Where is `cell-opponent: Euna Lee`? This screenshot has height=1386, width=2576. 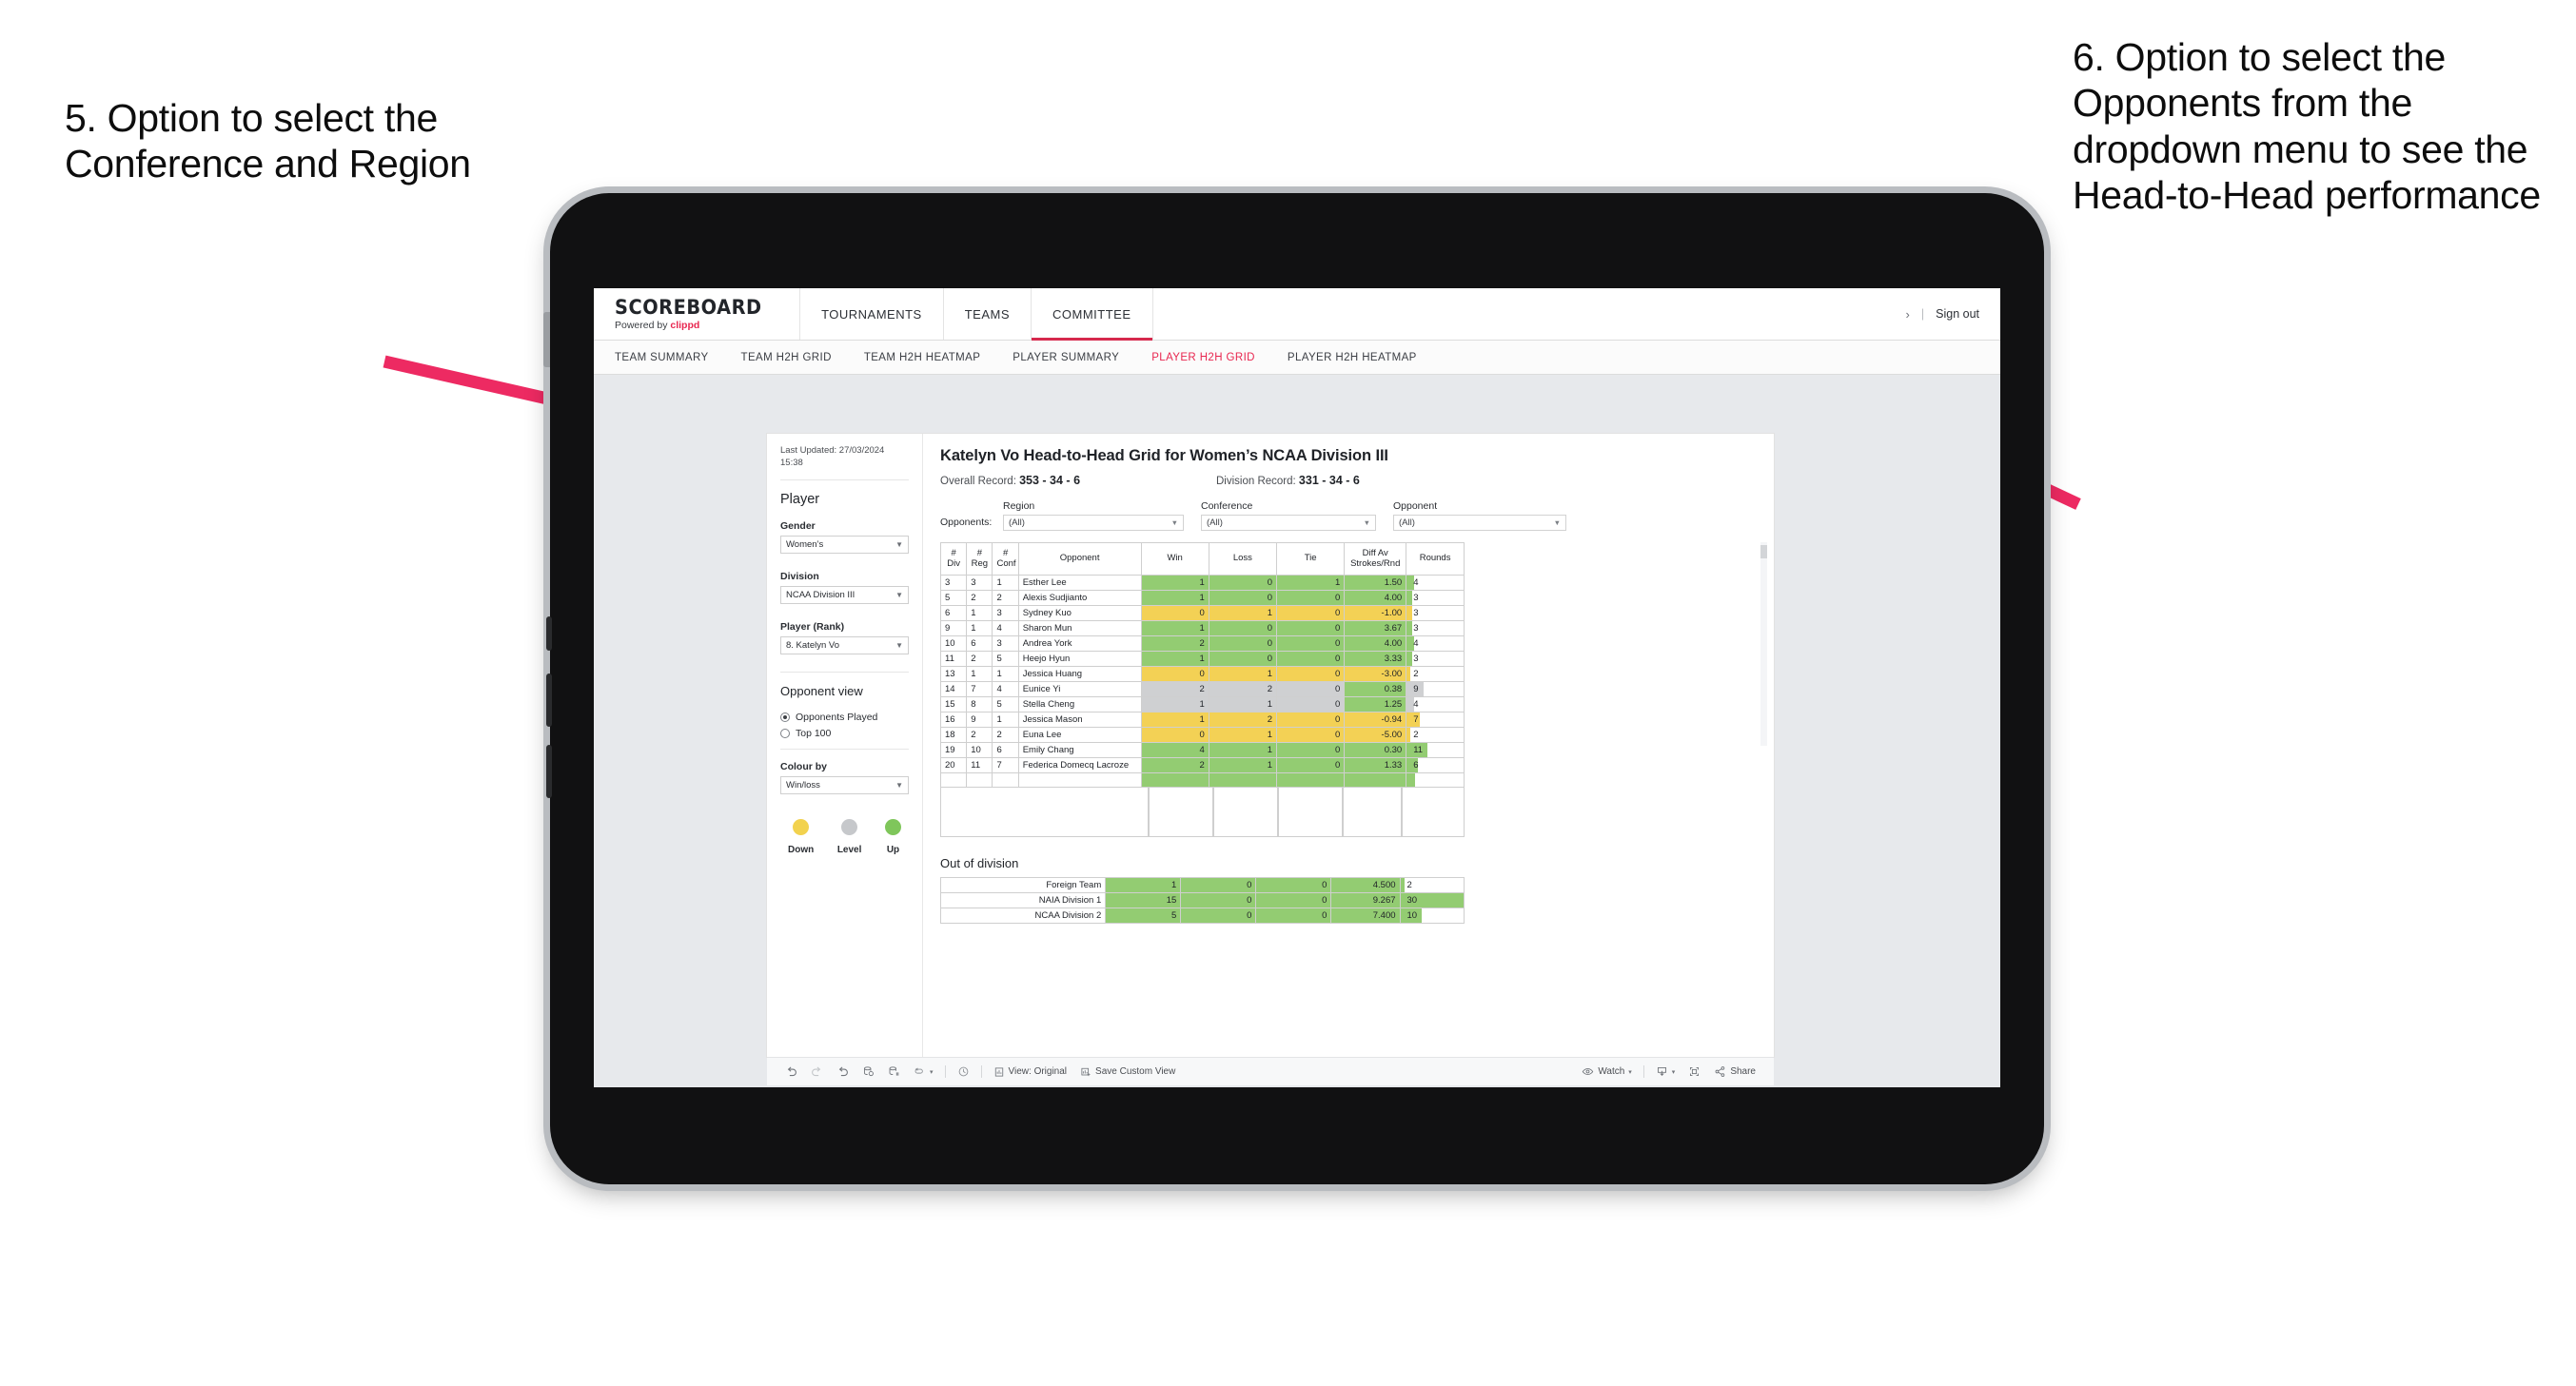
cell-opponent: Euna Lee is located at coordinates (1079, 735).